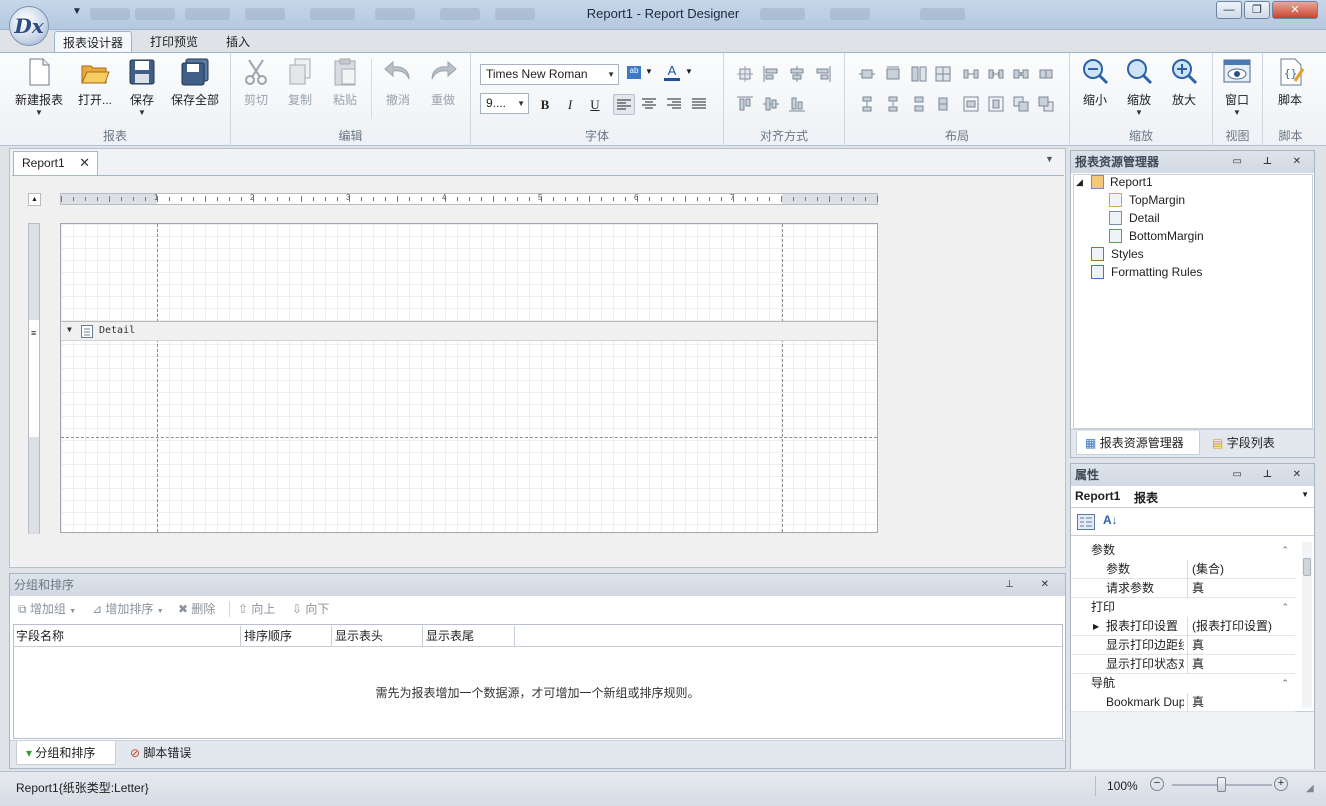 The image size is (1326, 806). I want to click on align-to-grid-icon, so click(745, 74).